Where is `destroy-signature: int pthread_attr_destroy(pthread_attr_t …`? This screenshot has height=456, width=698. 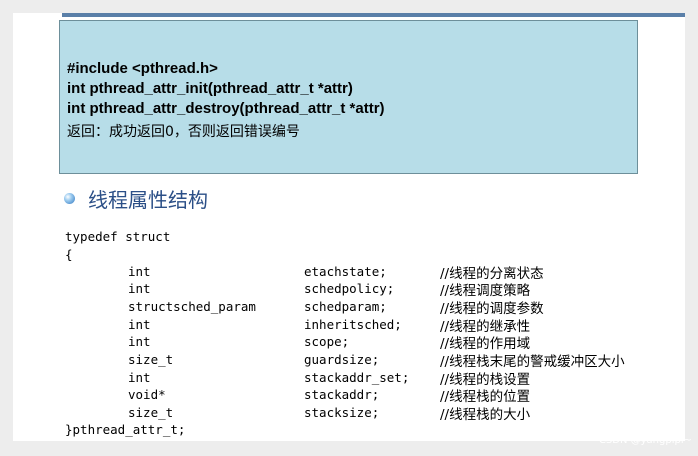 destroy-signature: int pthread_attr_destroy(pthread_attr_t … is located at coordinates (226, 108).